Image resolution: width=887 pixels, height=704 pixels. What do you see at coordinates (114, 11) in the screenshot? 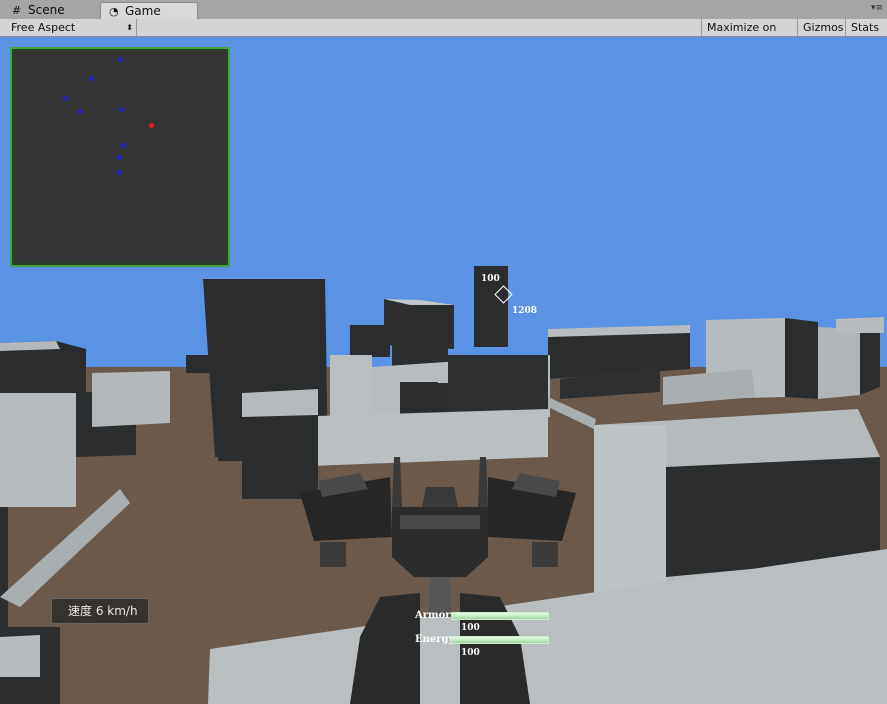
I see `pacman-icon: ◔` at bounding box center [114, 11].